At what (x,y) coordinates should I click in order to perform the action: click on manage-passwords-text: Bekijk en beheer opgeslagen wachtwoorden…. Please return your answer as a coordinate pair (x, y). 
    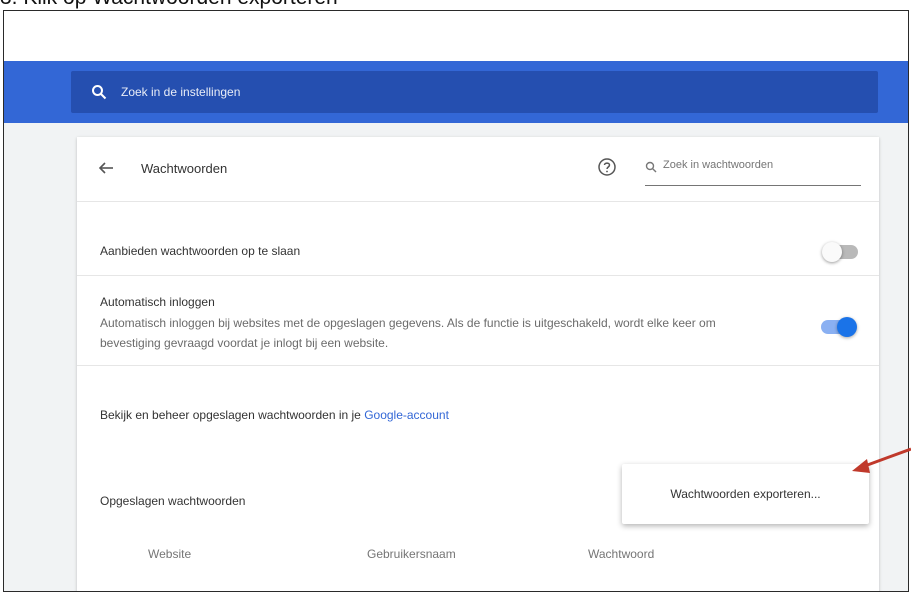
    Looking at the image, I should click on (274, 415).